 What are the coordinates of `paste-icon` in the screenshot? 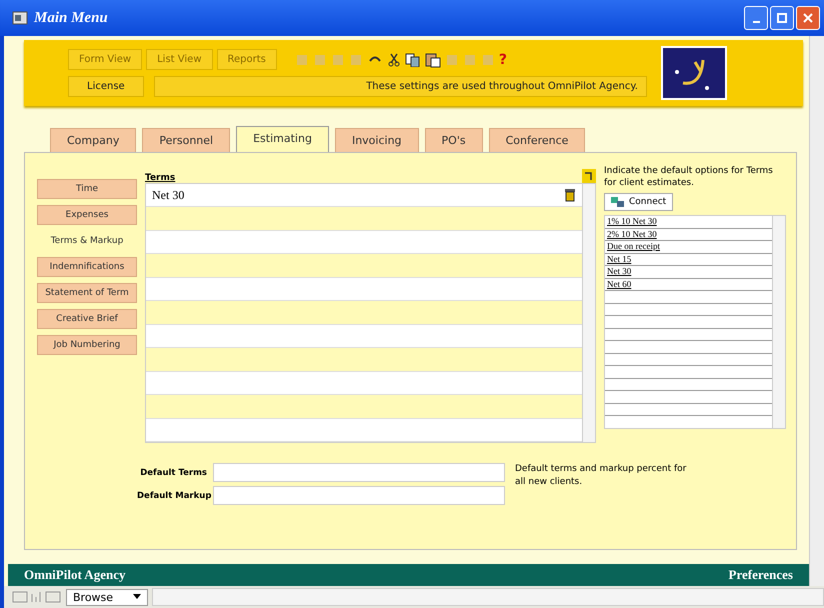 It's located at (432, 60).